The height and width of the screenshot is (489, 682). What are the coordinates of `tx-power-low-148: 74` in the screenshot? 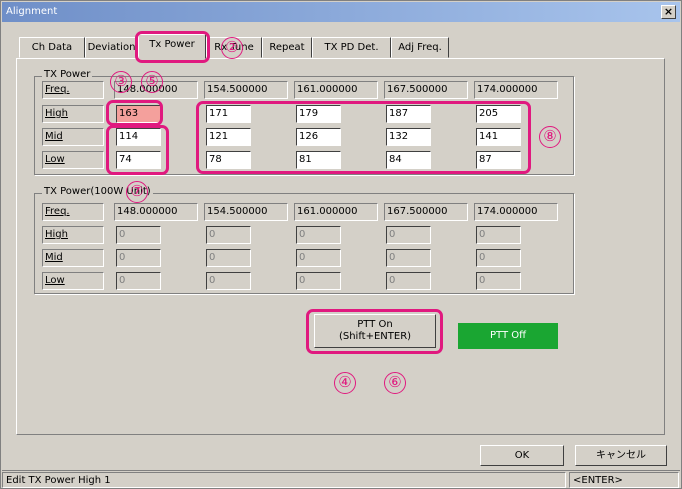 It's located at (138, 160).